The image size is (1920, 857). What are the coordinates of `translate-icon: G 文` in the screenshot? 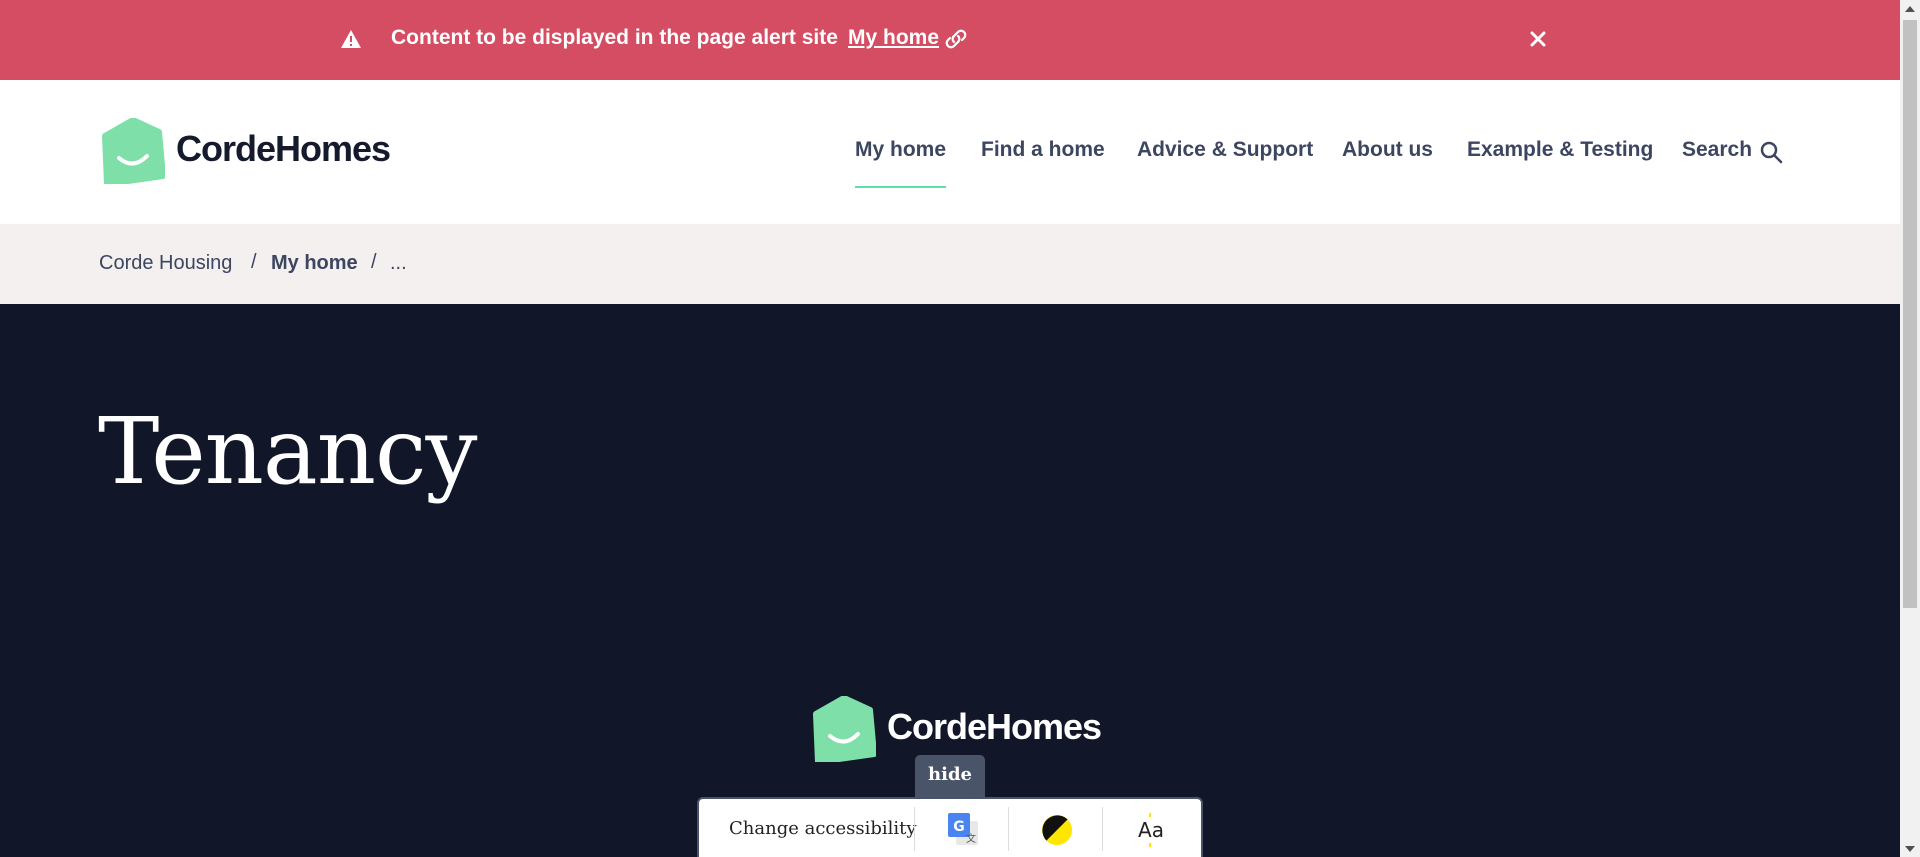 It's located at (964, 830).